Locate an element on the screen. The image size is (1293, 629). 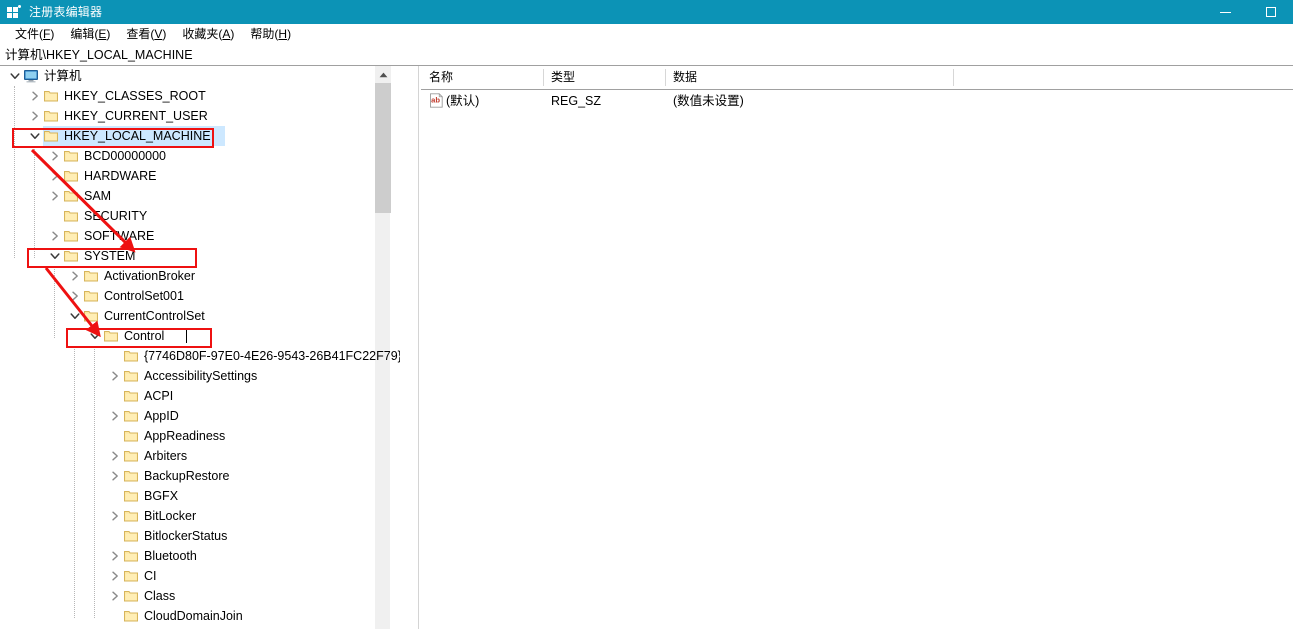
value-type: REG_SZ is located at coordinates (576, 101).